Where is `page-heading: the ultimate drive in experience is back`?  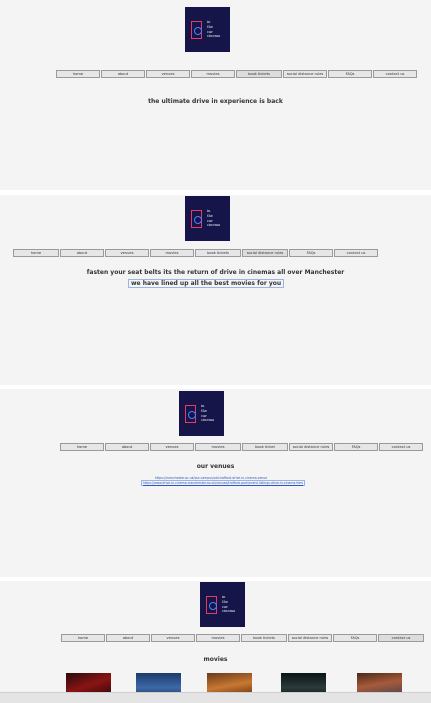 page-heading: the ultimate drive in experience is back is located at coordinates (215, 101).